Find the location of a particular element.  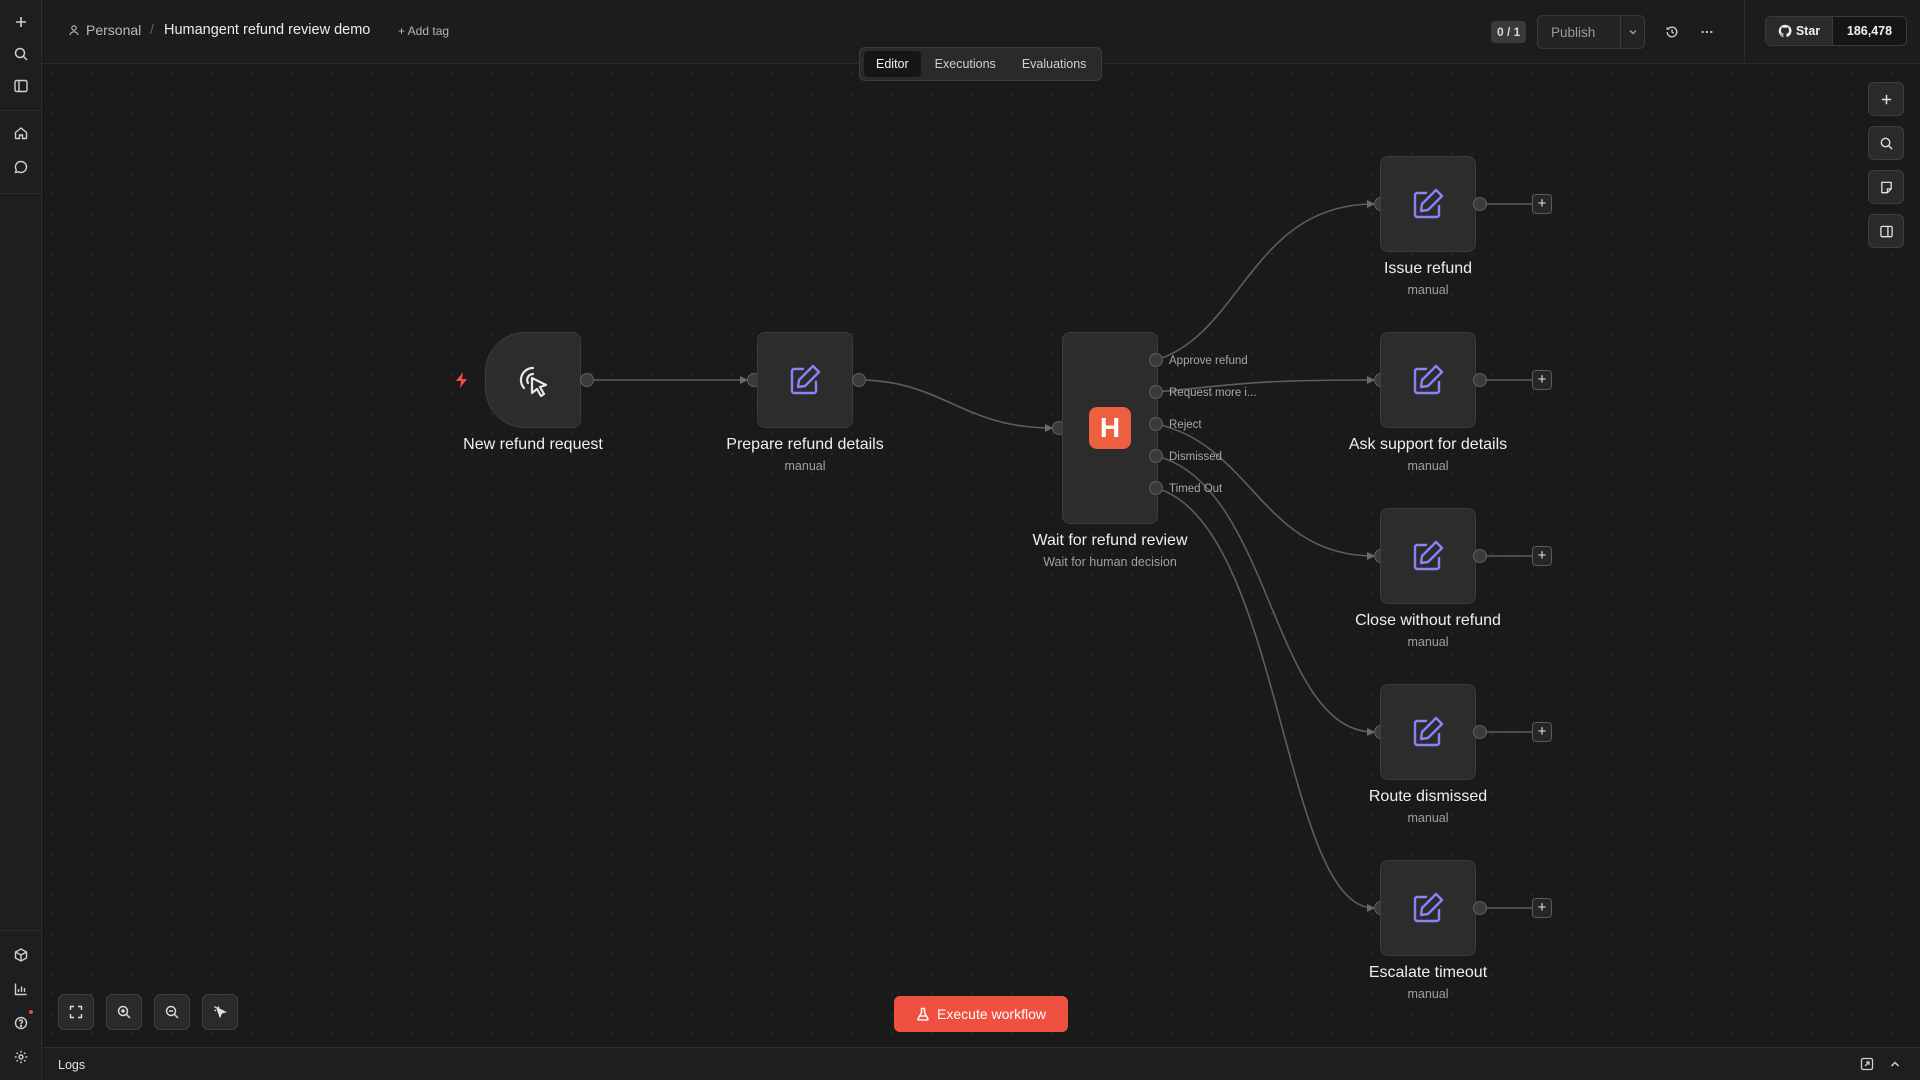

pop-out-icon is located at coordinates (1868, 1065).